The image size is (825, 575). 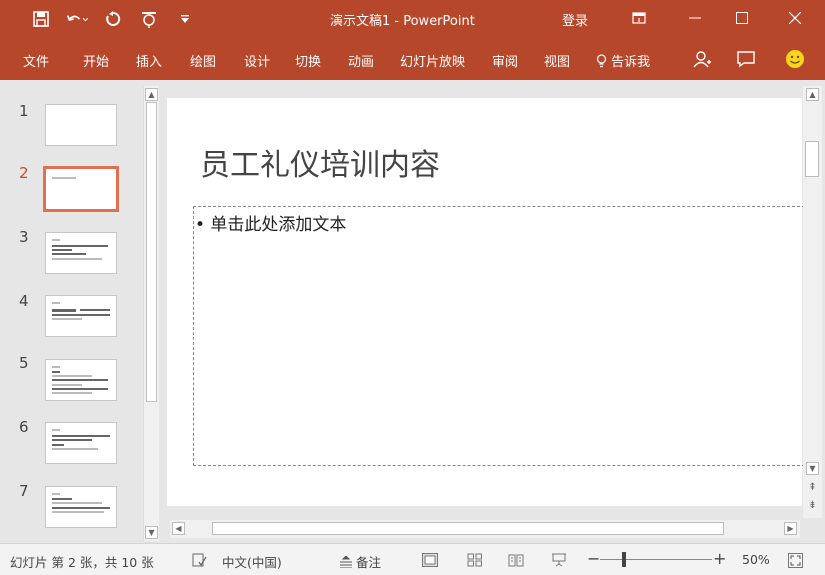 I want to click on zoom-level: 50%, so click(x=756, y=559).